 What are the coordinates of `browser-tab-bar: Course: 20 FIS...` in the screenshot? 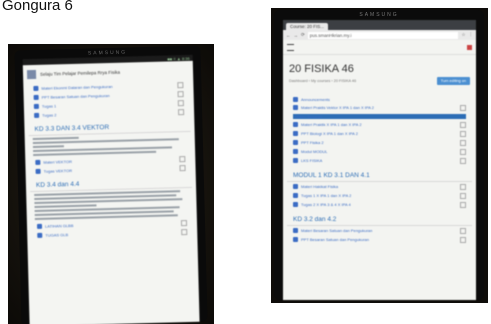 It's located at (379, 25).